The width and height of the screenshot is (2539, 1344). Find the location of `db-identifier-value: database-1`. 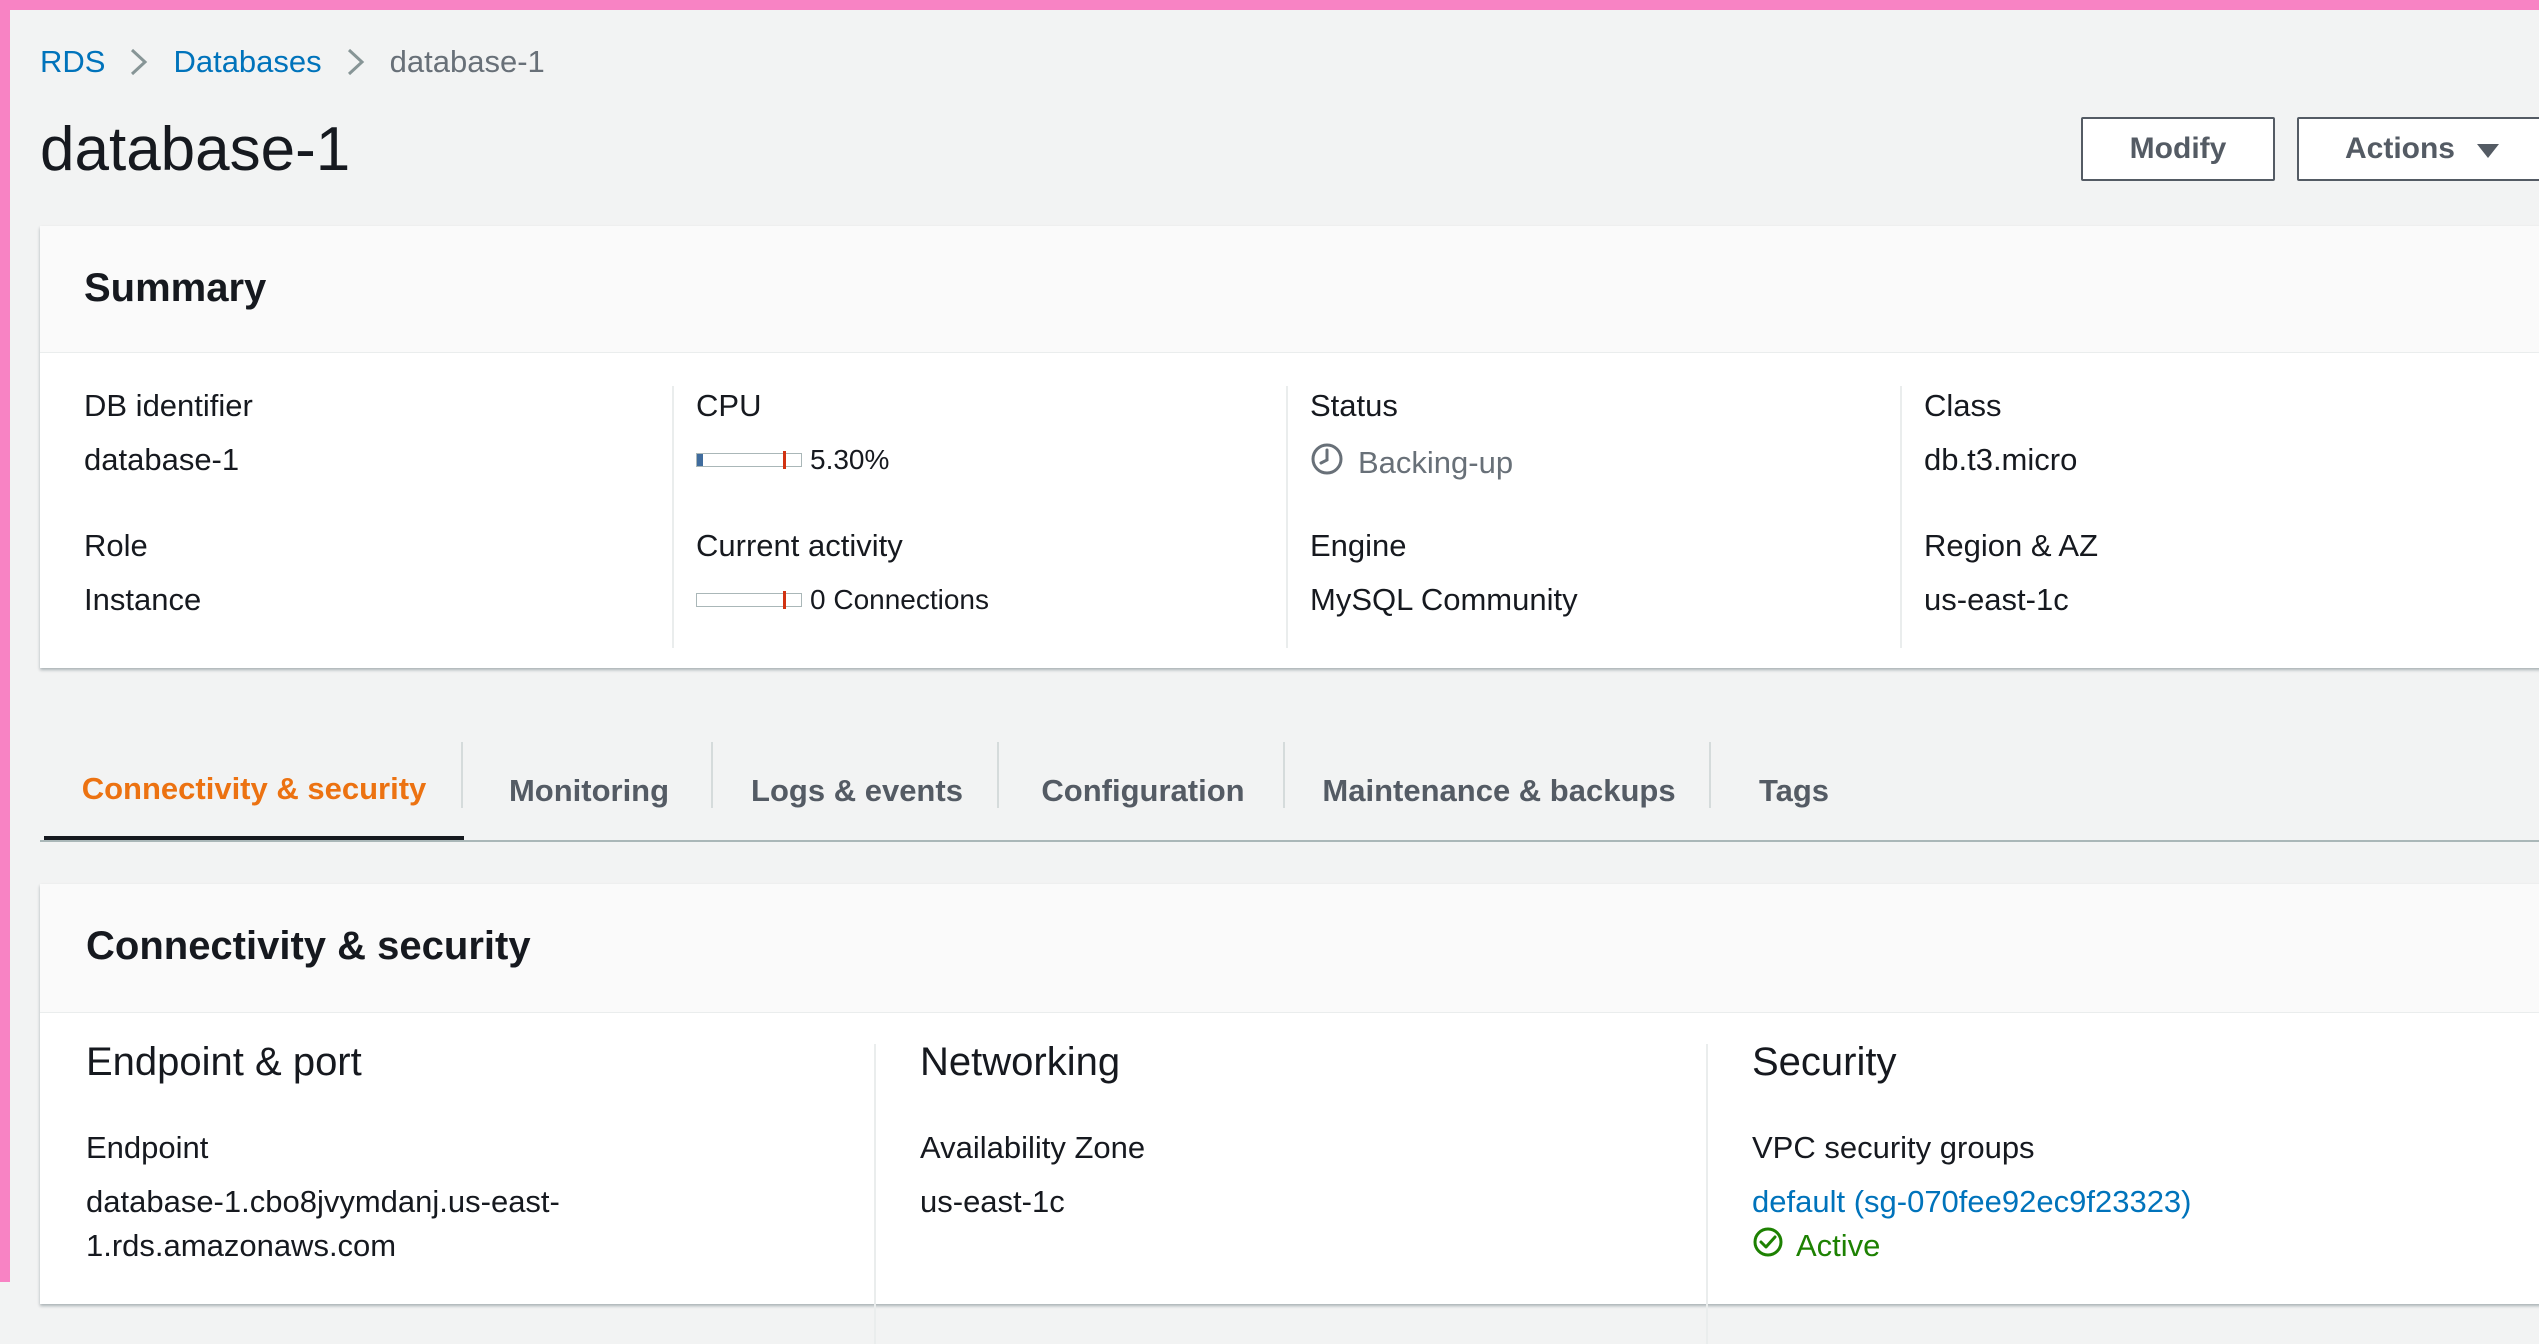

db-identifier-value: database-1 is located at coordinates (162, 459).